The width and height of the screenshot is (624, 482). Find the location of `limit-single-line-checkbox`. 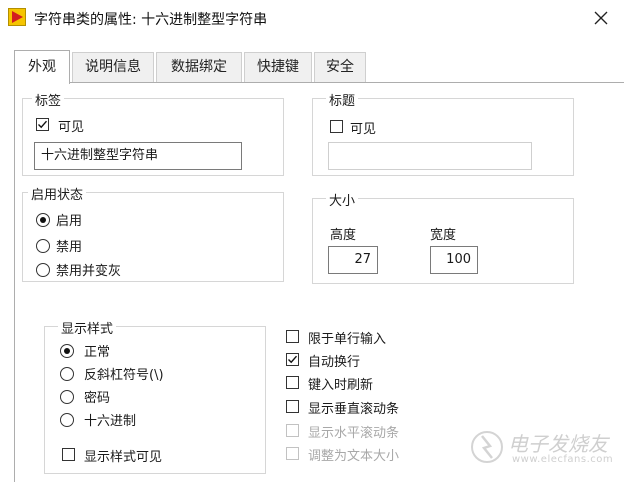

limit-single-line-checkbox is located at coordinates (292, 336).